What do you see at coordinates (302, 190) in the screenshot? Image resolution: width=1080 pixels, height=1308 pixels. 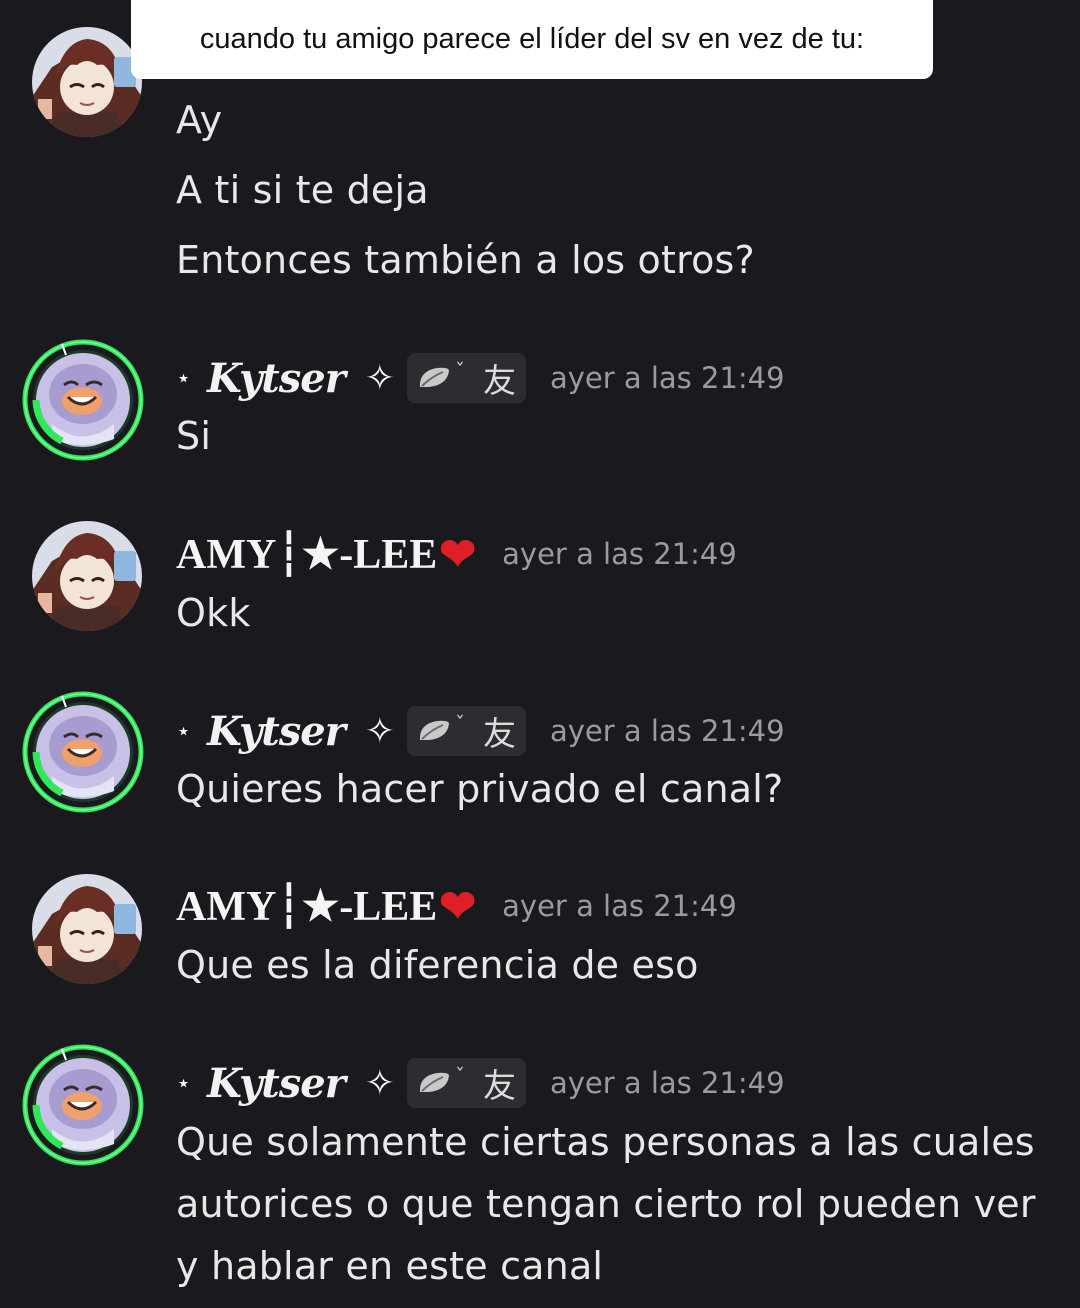 I see `message-line: A ti si te deja` at bounding box center [302, 190].